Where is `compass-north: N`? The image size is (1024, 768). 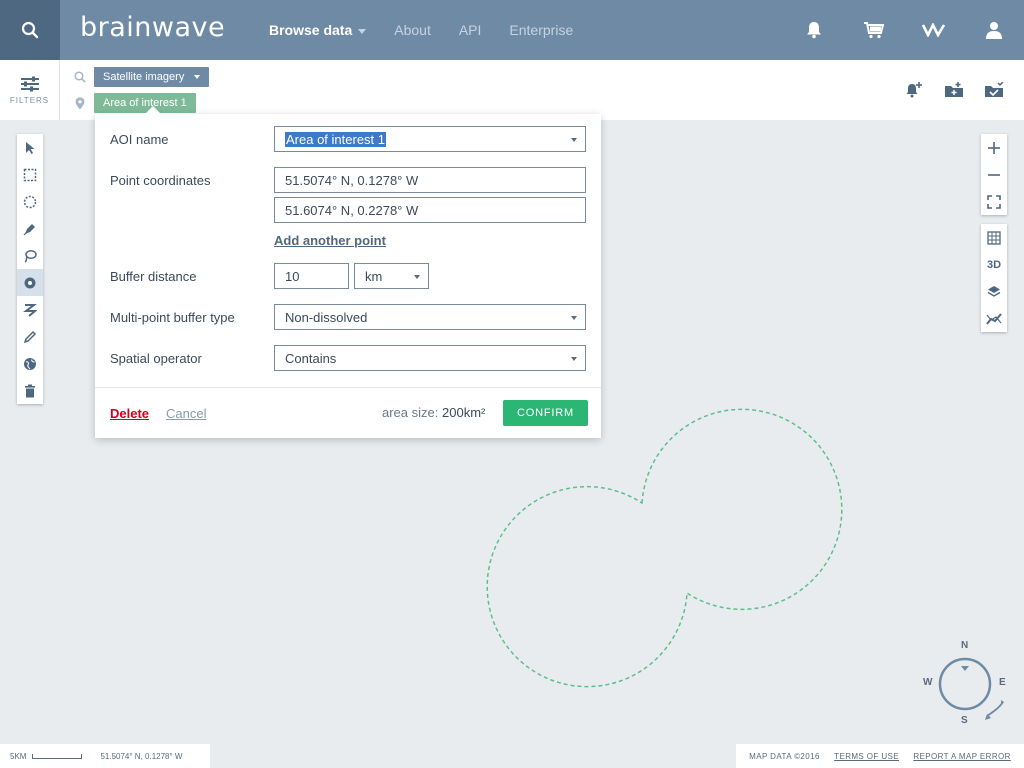
compass-north: N is located at coordinates (965, 645).